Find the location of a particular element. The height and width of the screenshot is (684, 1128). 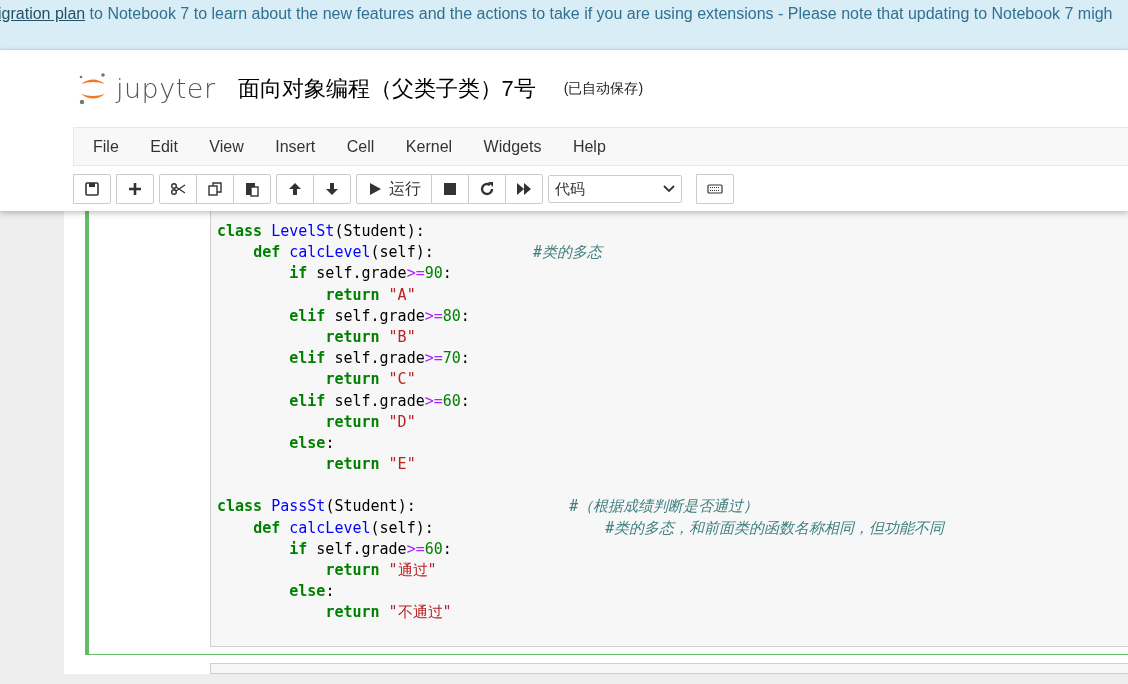

code-line: class LevelSt(Student): is located at coordinates (321, 231).